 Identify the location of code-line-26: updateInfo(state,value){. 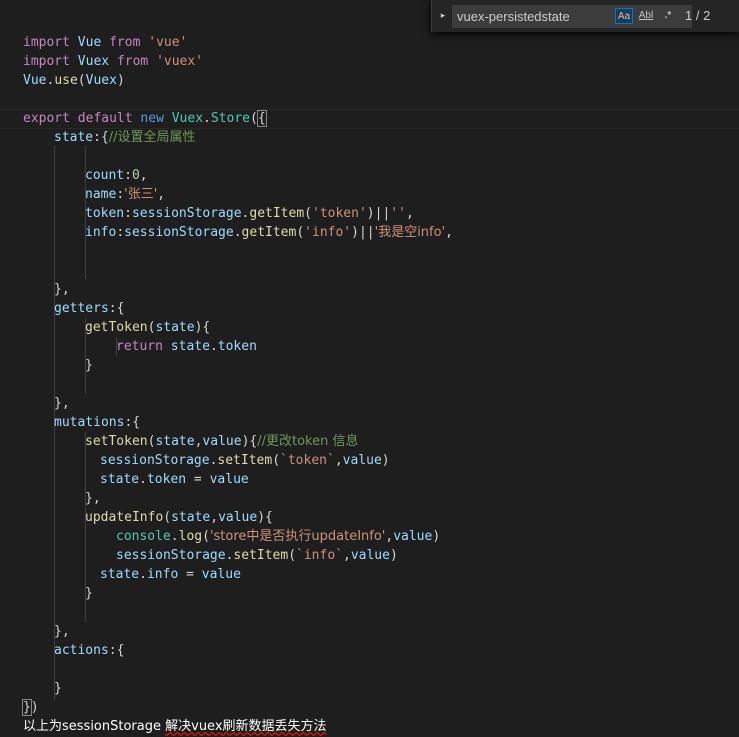
(179, 517).